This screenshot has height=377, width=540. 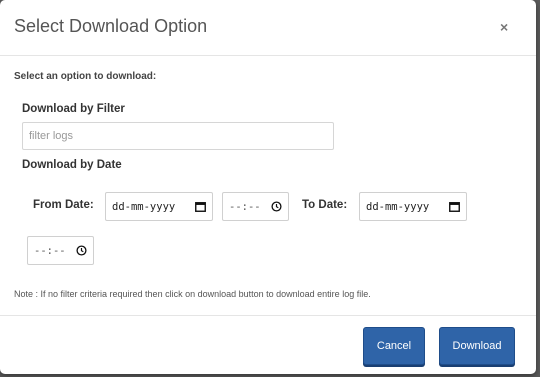 I want to click on cancel-button: Cancel, so click(x=394, y=346).